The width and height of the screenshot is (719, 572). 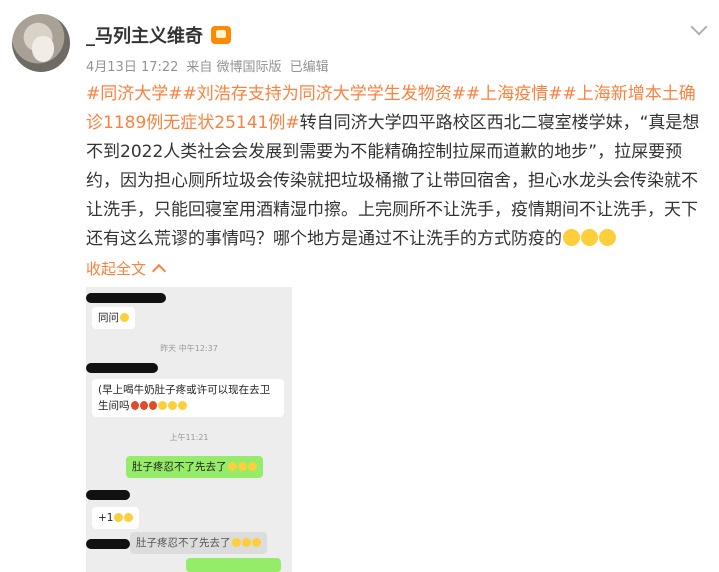 What do you see at coordinates (514, 94) in the screenshot?
I see `hashtag: #上海疫情#` at bounding box center [514, 94].